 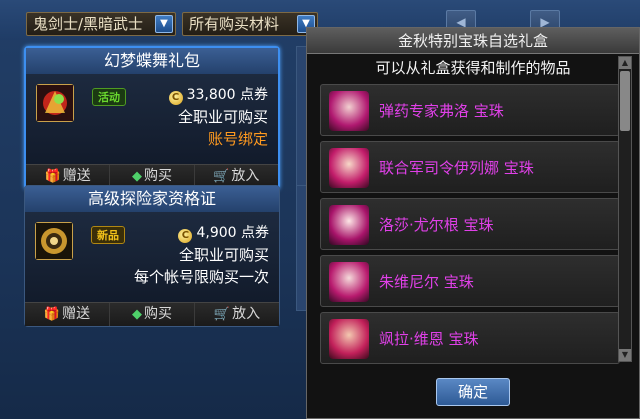 What do you see at coordinates (436, 225) in the screenshot?
I see `item-name: 洛莎·尤尔根 宝珠` at bounding box center [436, 225].